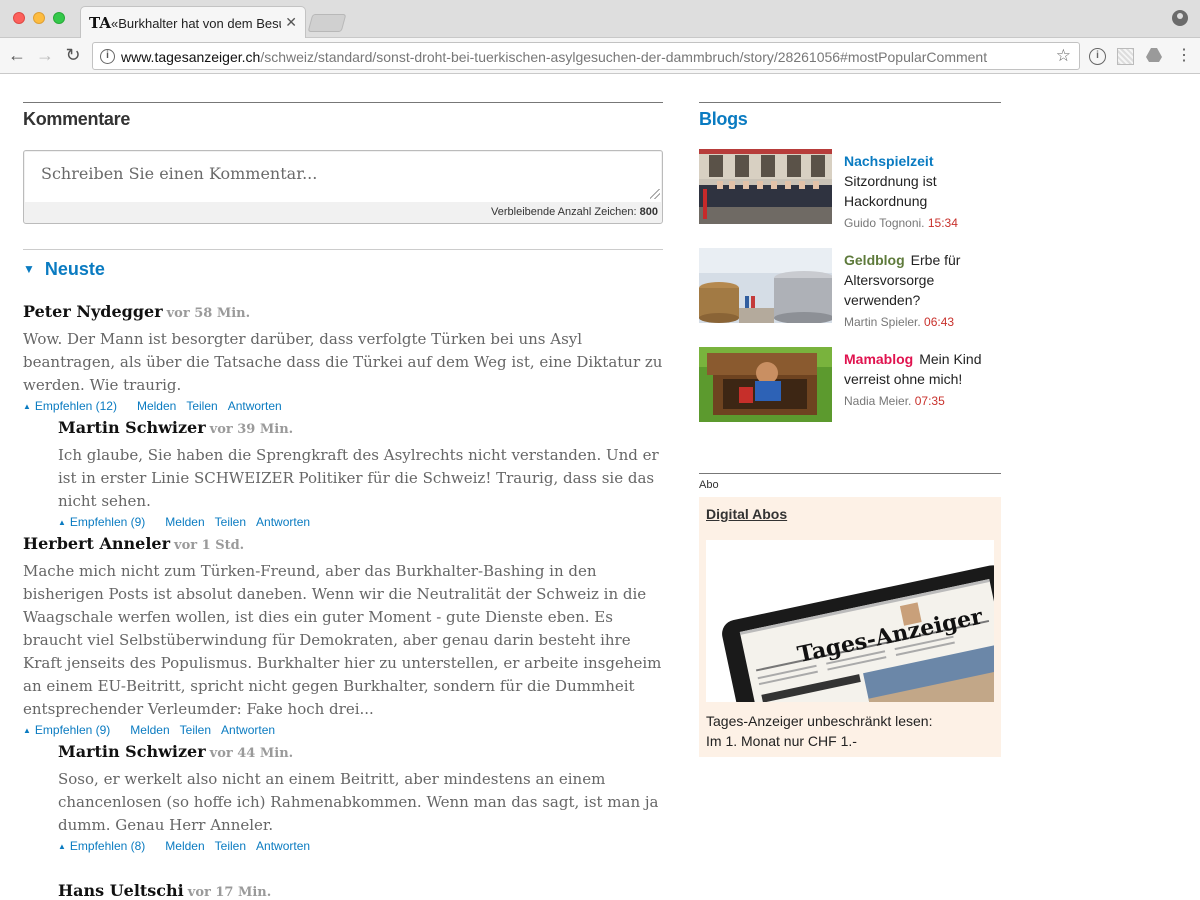  Describe the element at coordinates (343, 116) in the screenshot. I see `comments-section: Kommentare` at that location.